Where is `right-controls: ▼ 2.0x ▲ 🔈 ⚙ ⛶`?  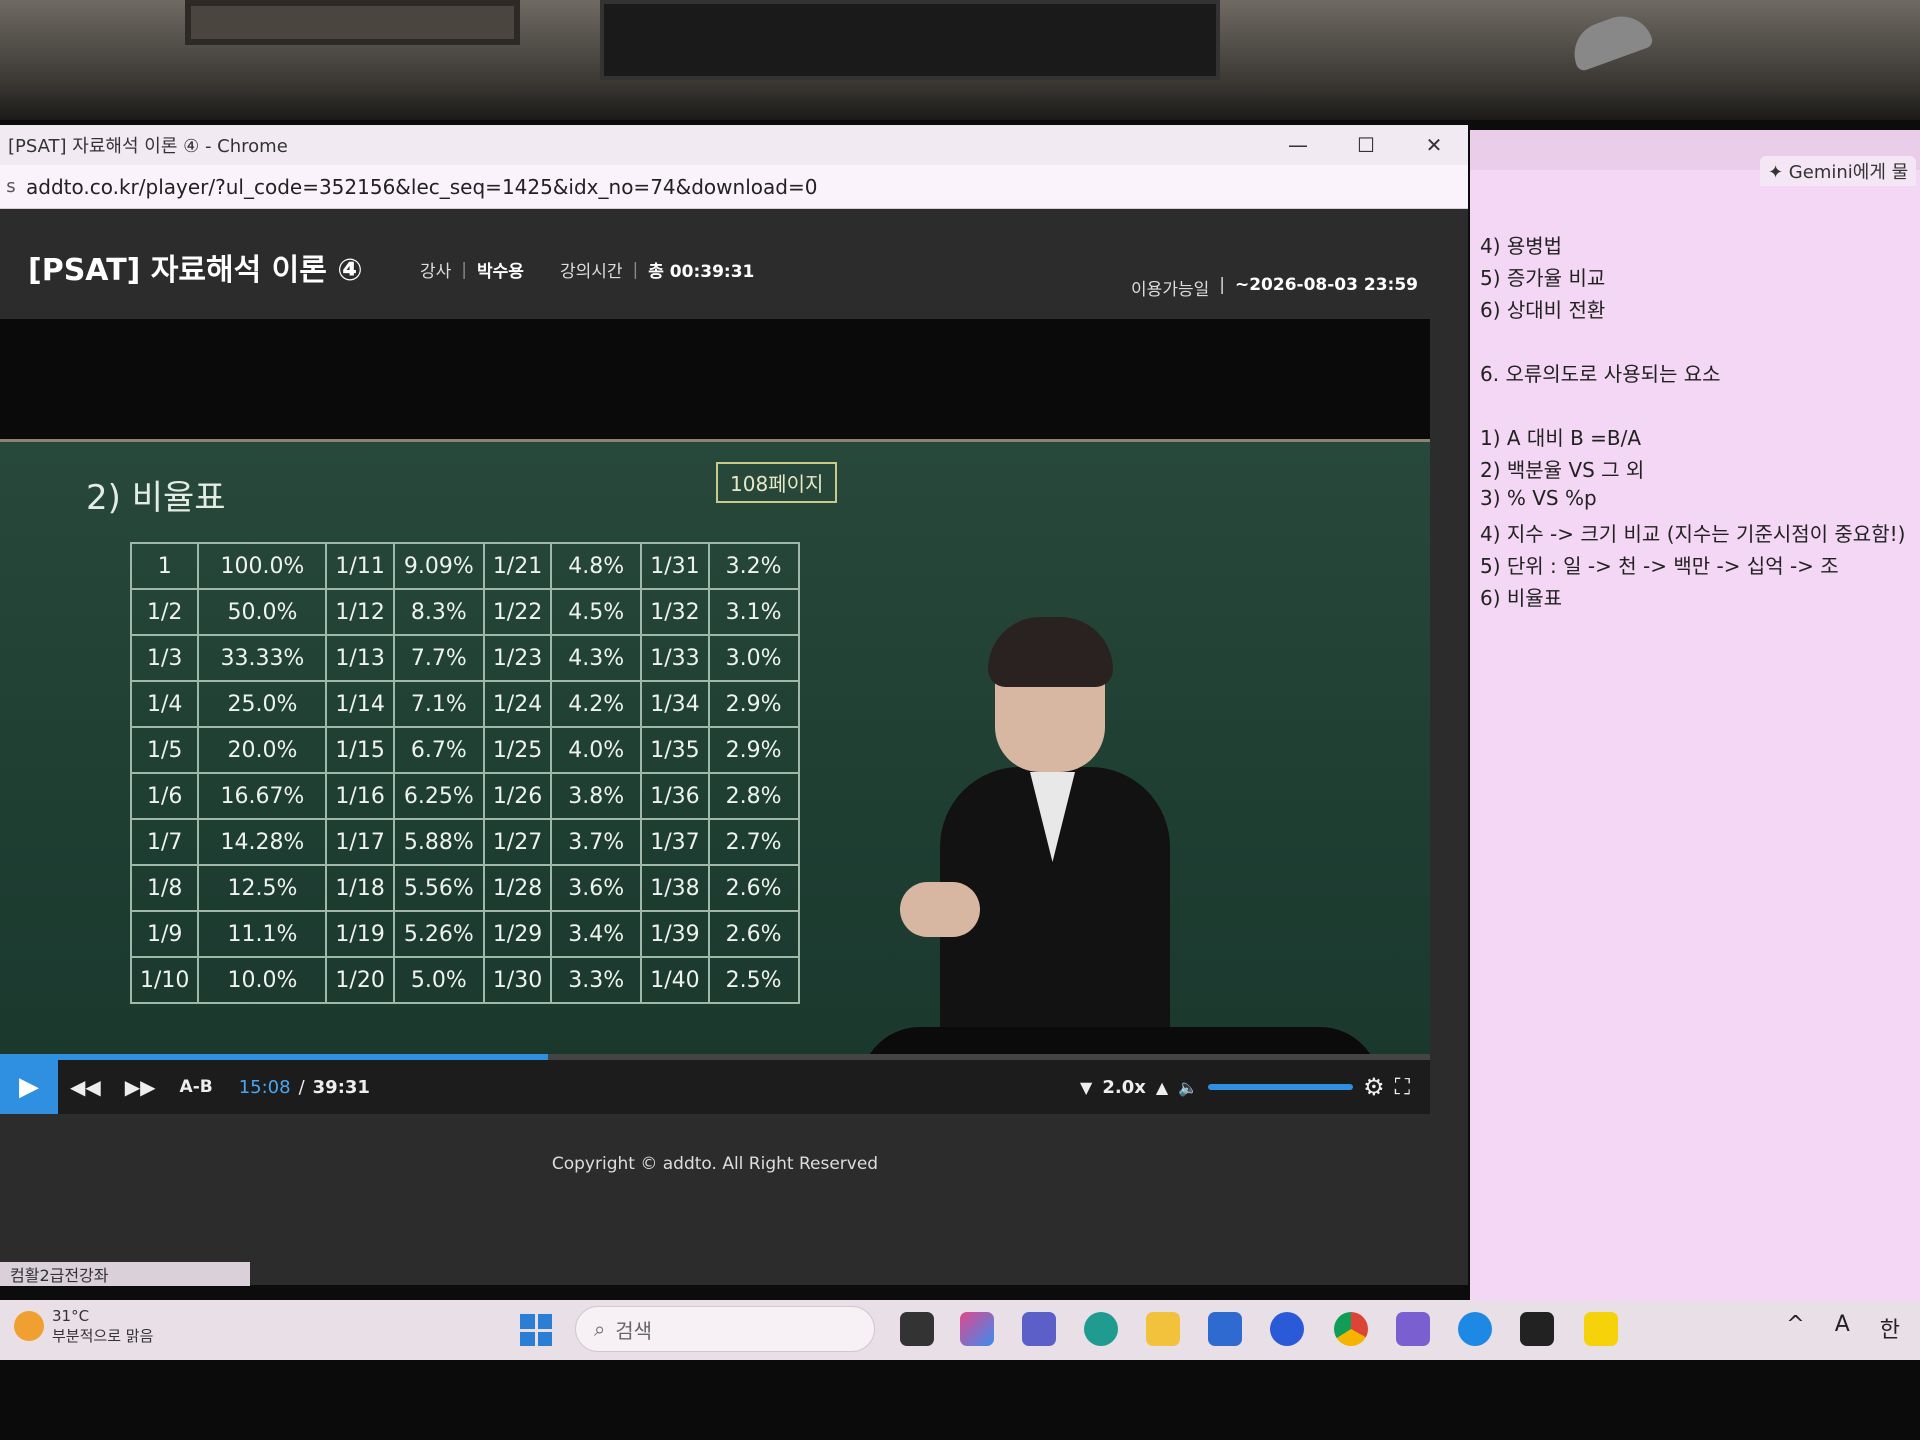
right-controls: ▼ 2.0x ▲ 🔈 ⚙ ⛶ is located at coordinates (1255, 1087).